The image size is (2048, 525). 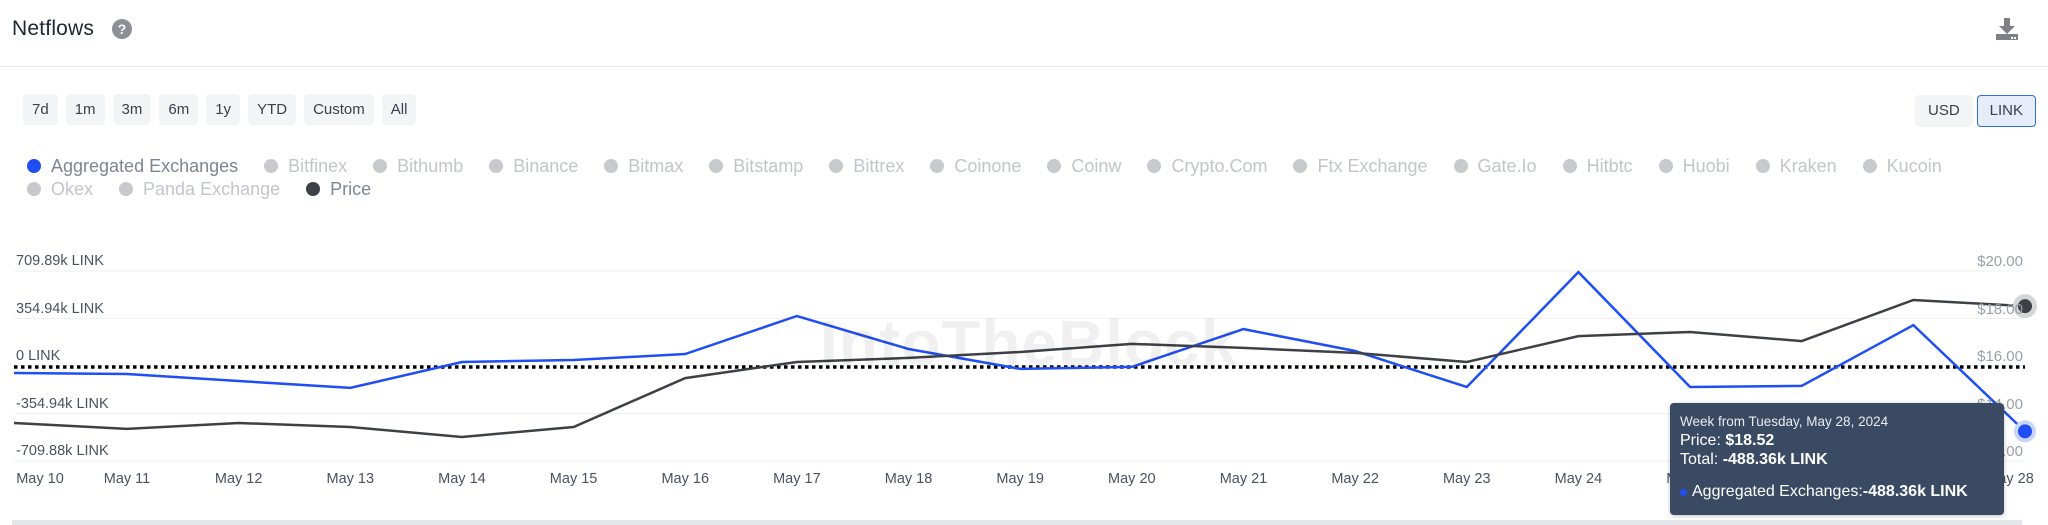 What do you see at coordinates (685, 479) in the screenshot?
I see `x-tick-label: May 16` at bounding box center [685, 479].